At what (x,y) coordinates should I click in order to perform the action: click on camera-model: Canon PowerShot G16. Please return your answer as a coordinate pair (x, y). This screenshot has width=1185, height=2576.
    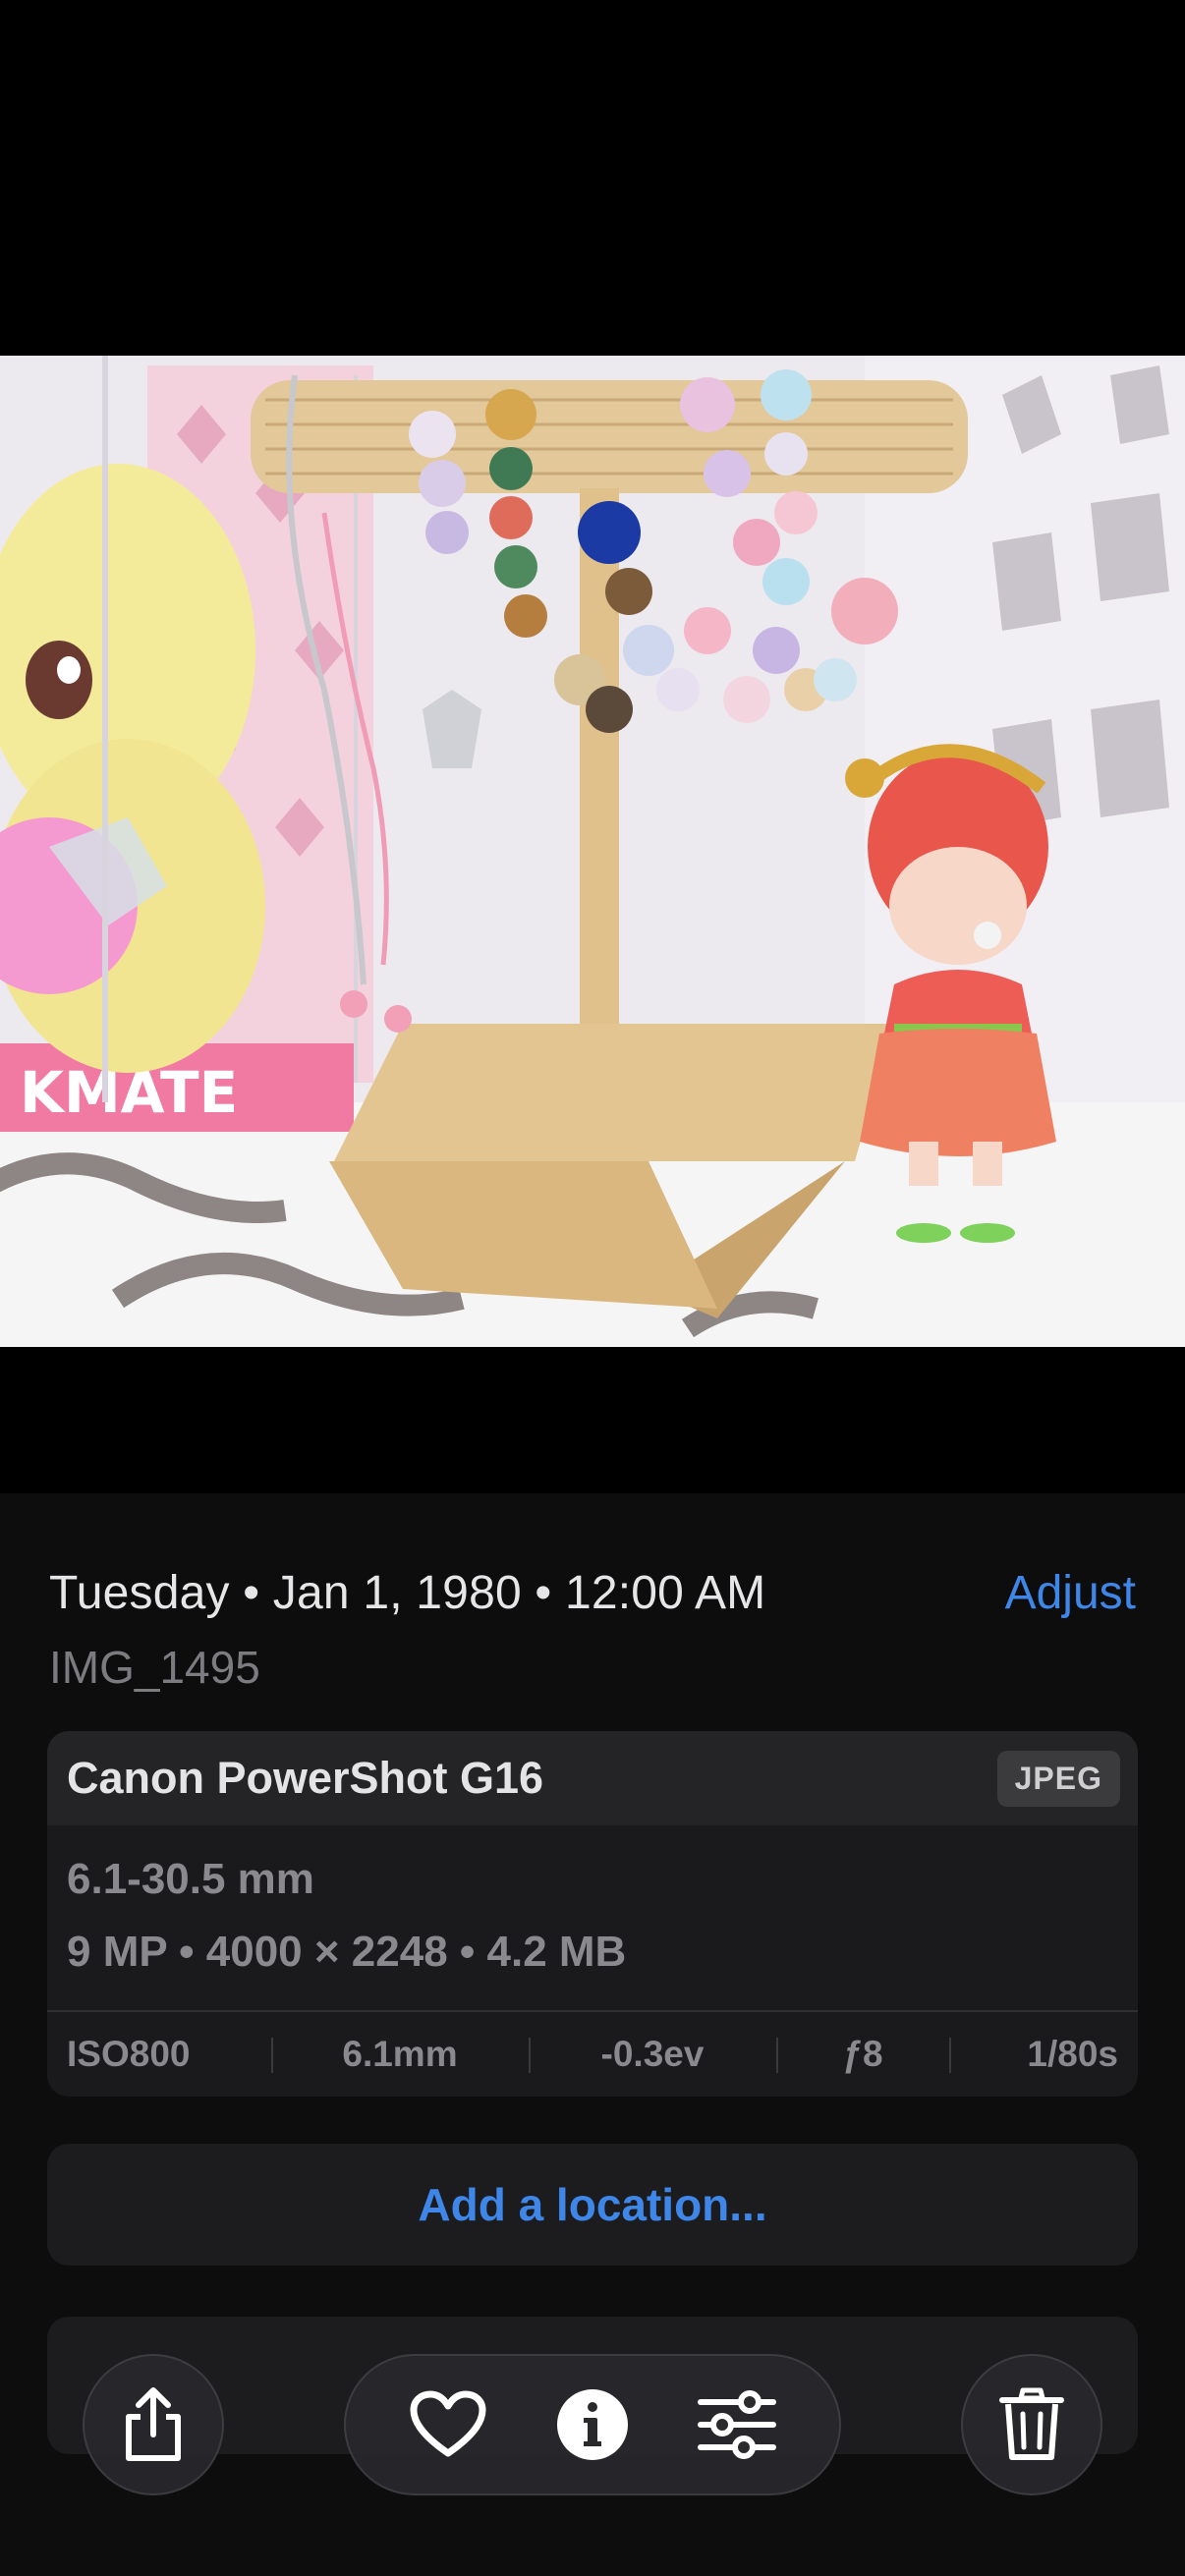
    Looking at the image, I should click on (306, 1778).